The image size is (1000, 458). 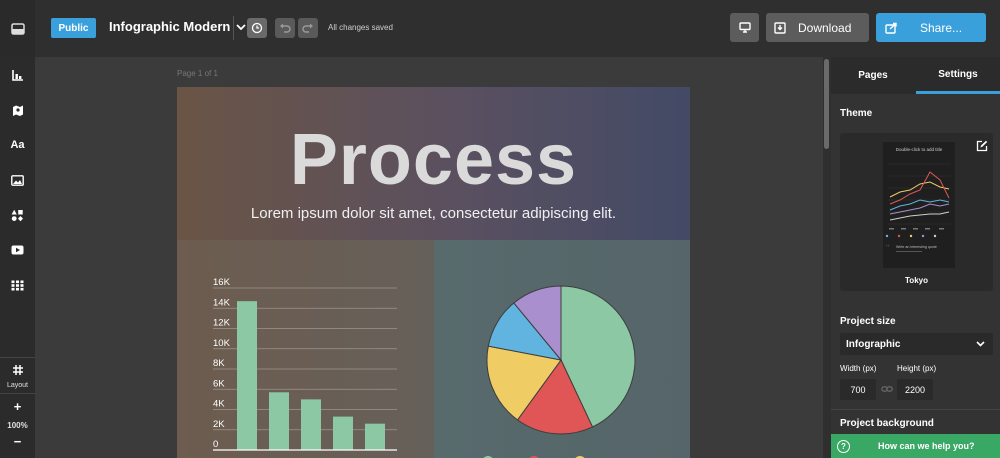 What do you see at coordinates (222, 323) in the screenshot?
I see `y-tick-label: 12K` at bounding box center [222, 323].